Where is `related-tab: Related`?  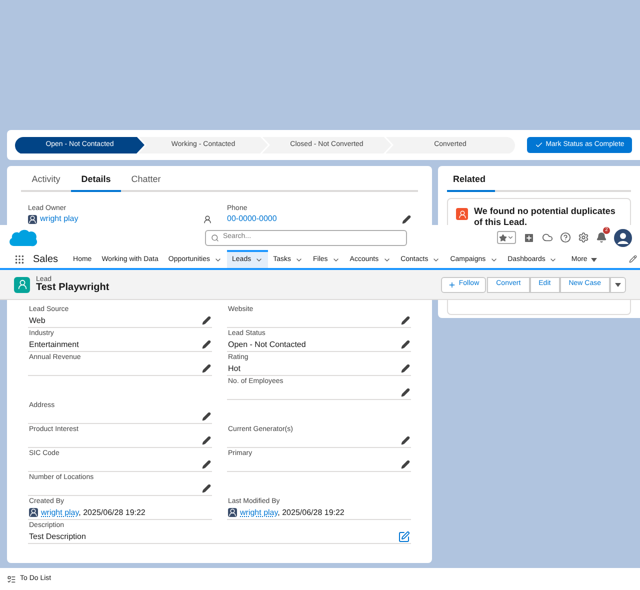 related-tab: Related is located at coordinates (471, 182).